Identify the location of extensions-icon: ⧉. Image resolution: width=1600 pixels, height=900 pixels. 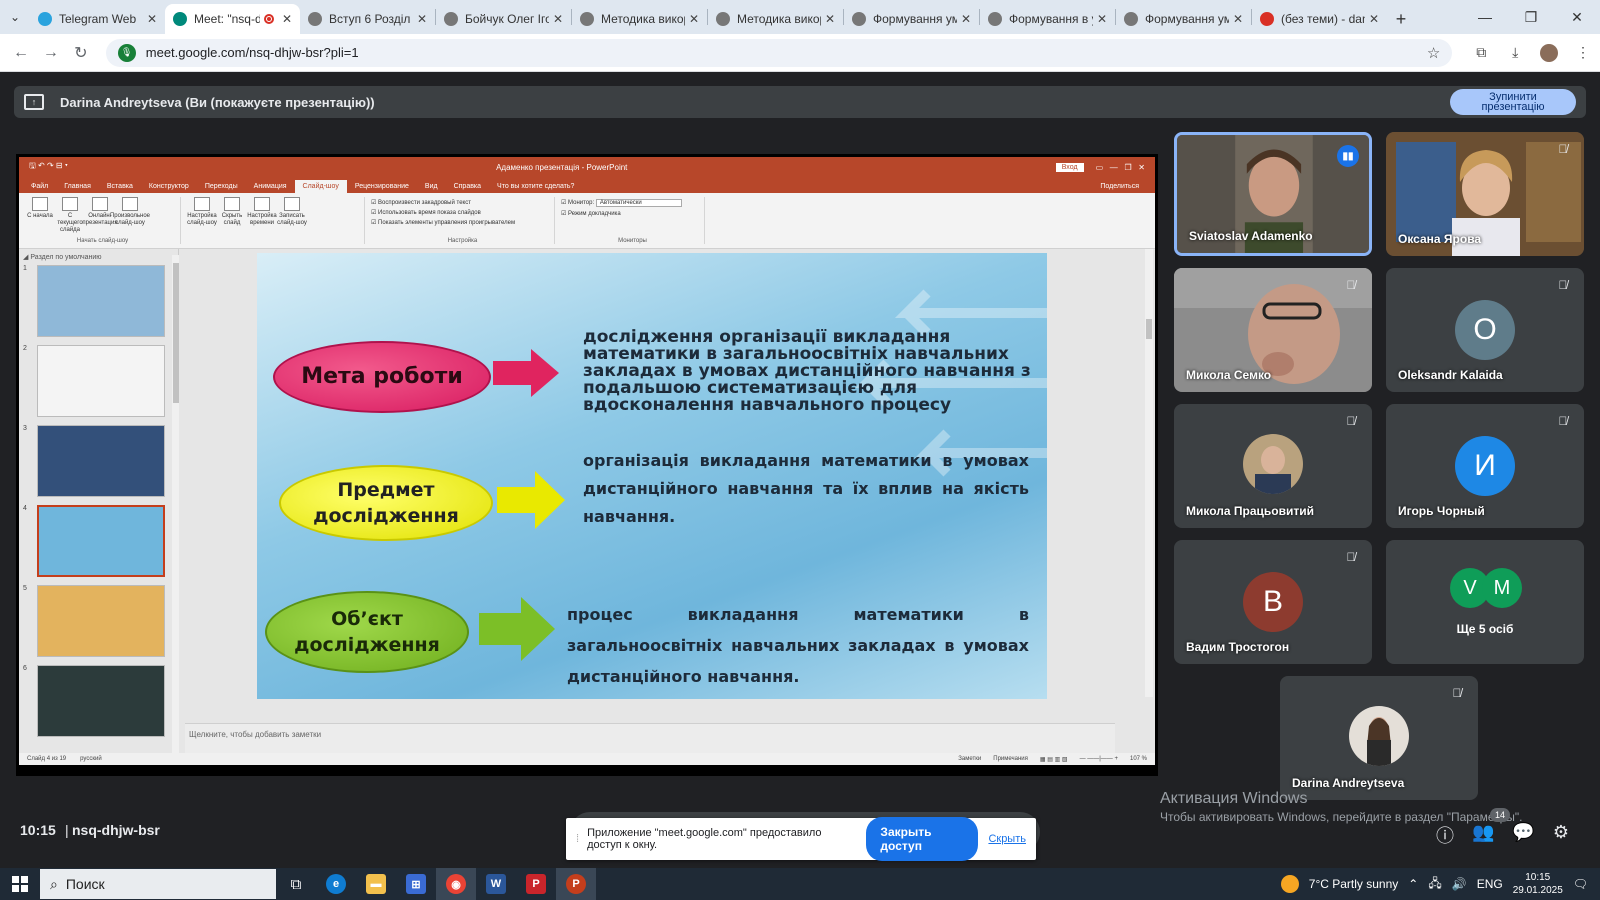
(1481, 52).